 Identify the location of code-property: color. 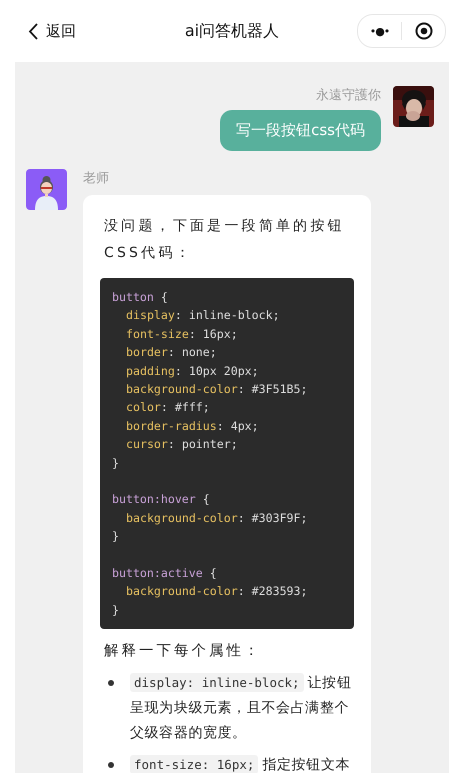
(143, 407).